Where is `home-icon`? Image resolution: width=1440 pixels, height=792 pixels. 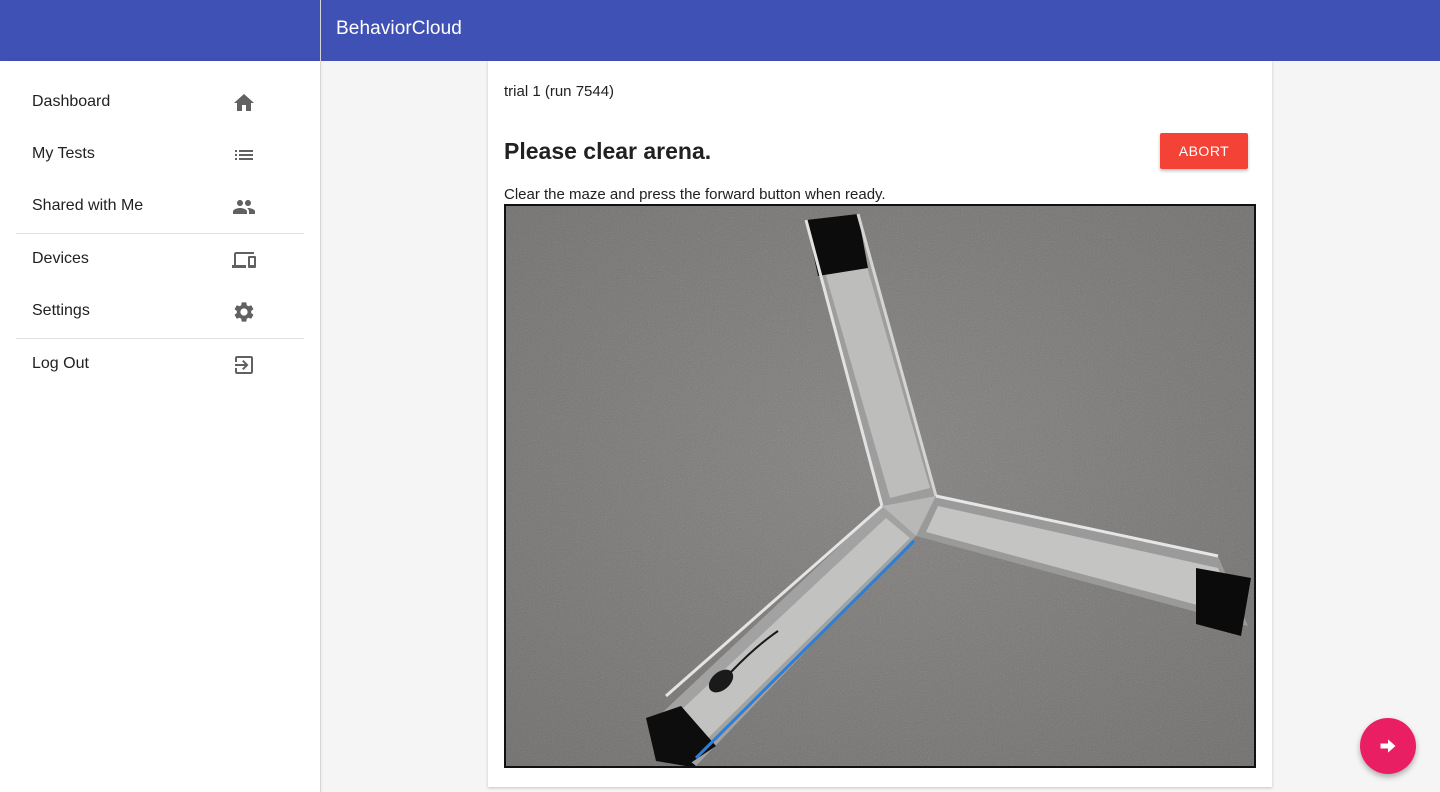 home-icon is located at coordinates (244, 103).